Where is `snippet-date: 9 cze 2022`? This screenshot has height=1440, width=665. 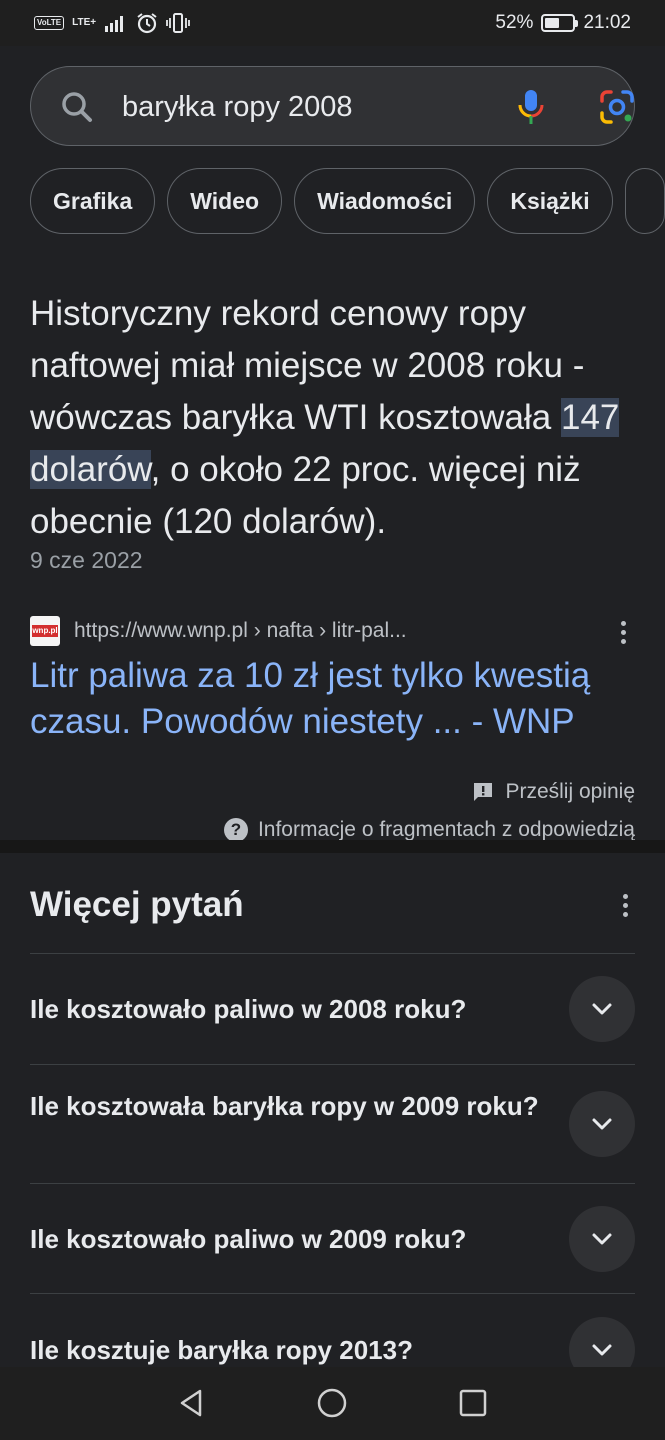 snippet-date: 9 cze 2022 is located at coordinates (86, 560).